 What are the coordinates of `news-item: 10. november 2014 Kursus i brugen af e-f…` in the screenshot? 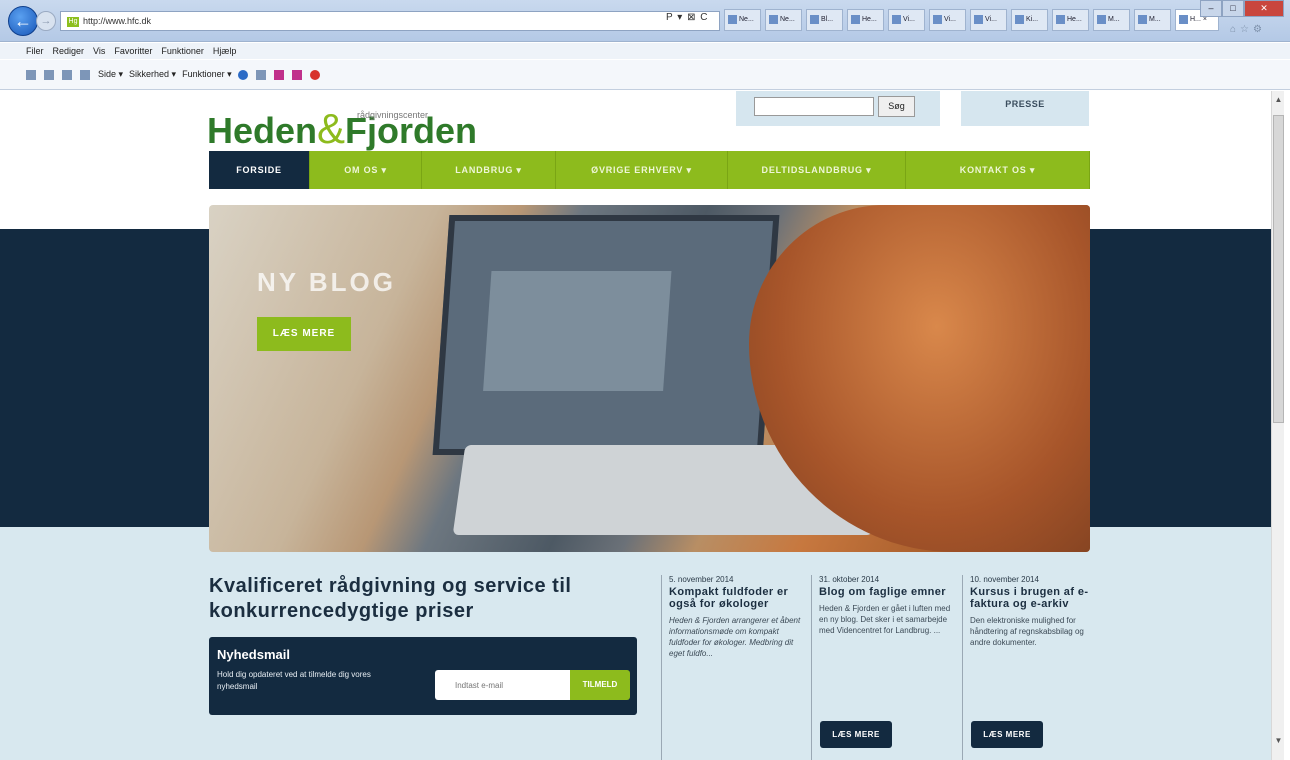 It's located at (1032, 667).